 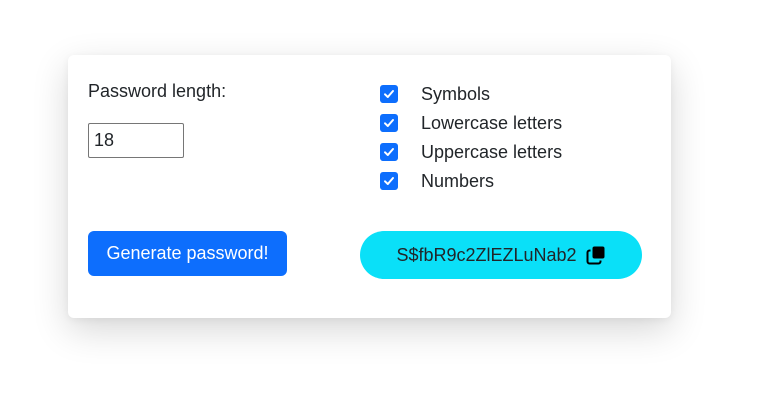 I want to click on password-length-input, so click(x=136, y=140).